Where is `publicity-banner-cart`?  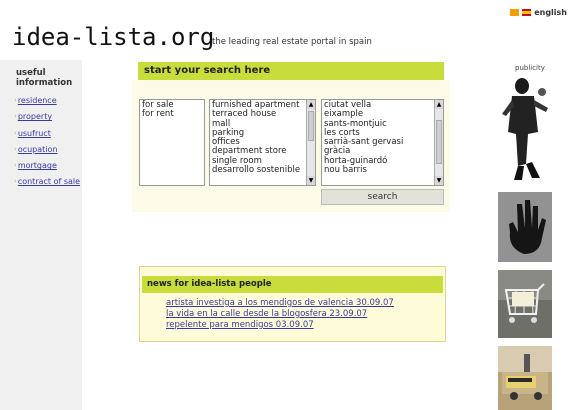
publicity-banner-cart is located at coordinates (525, 304).